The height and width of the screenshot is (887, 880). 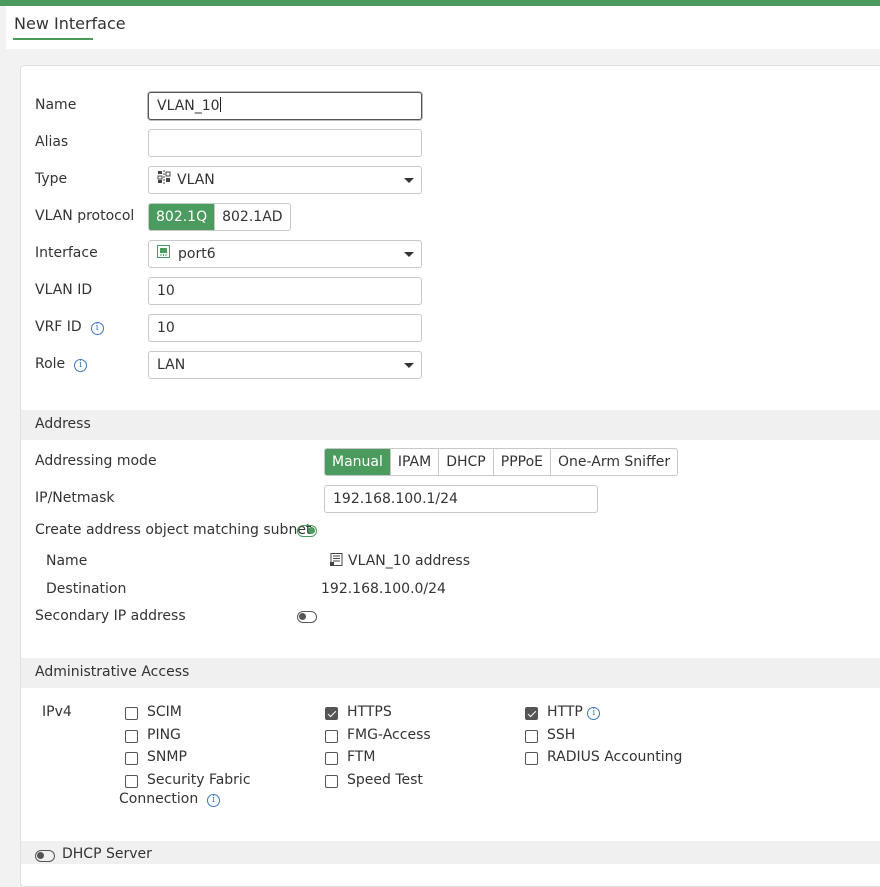 I want to click on create-address-object-toggle, so click(x=307, y=531).